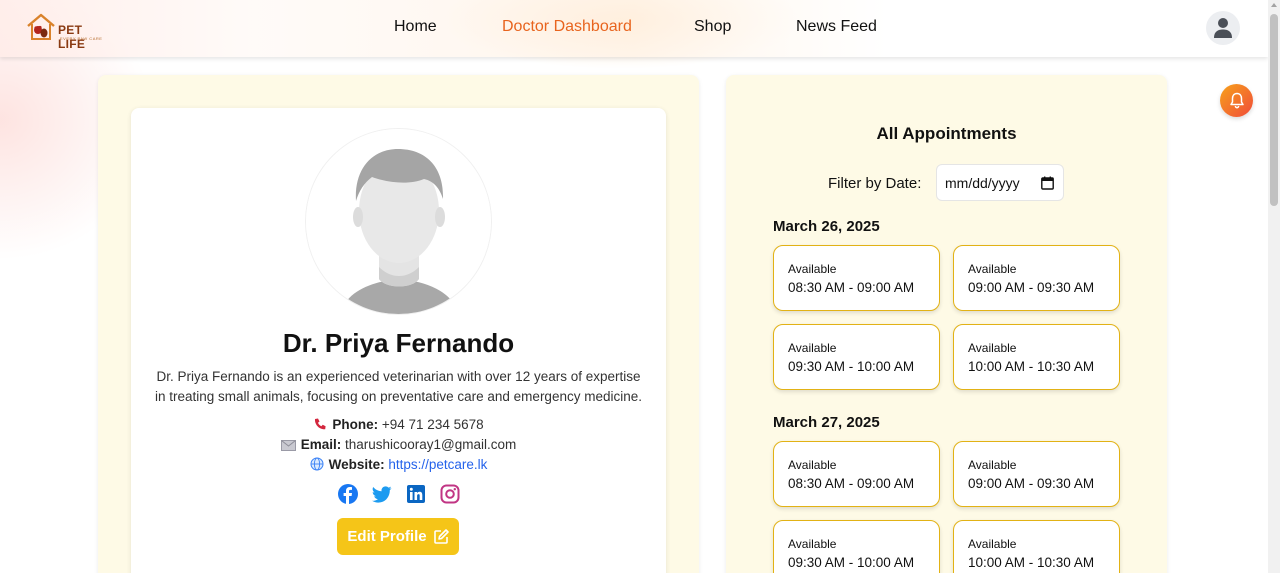  What do you see at coordinates (1047, 183) in the screenshot?
I see `calendar-icon` at bounding box center [1047, 183].